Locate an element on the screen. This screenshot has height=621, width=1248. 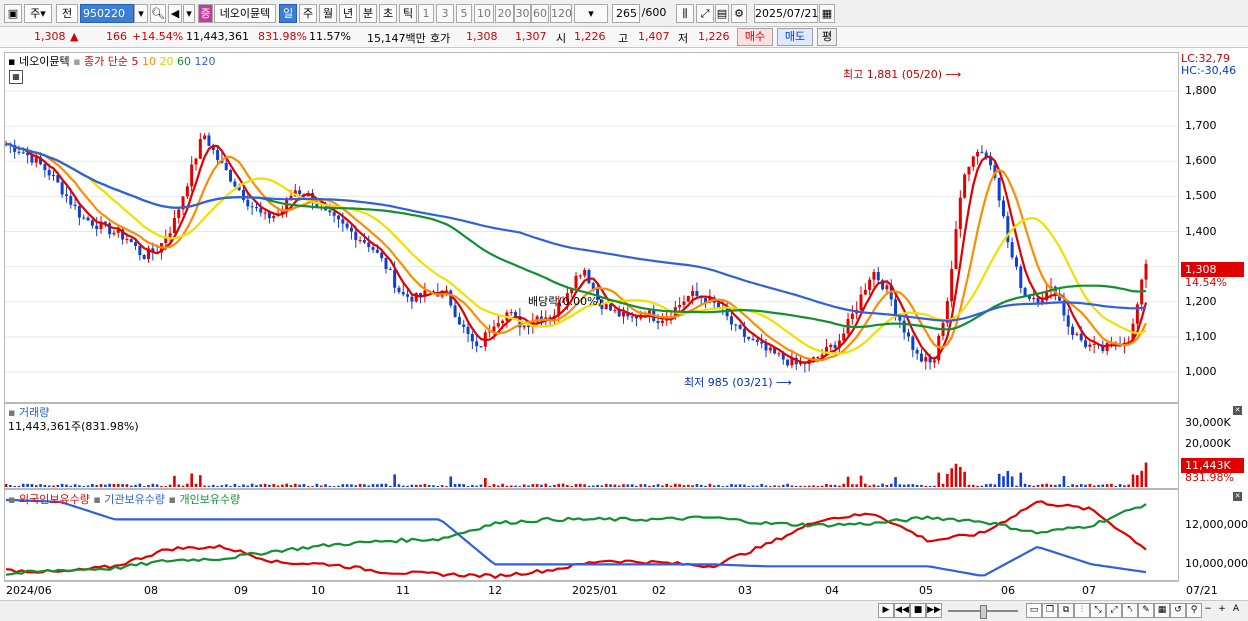
holdings-axis: 10,000,000 12,000,000 is located at coordinates (1214, 535).